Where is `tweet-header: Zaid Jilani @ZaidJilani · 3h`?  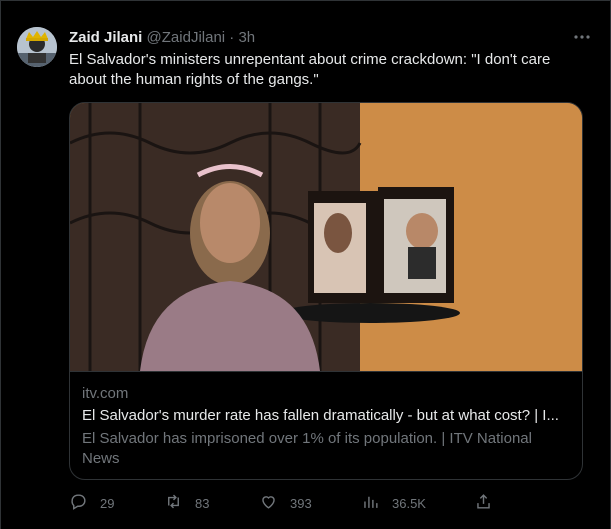 tweet-header: Zaid Jilani @ZaidJilani · 3h is located at coordinates (309, 38).